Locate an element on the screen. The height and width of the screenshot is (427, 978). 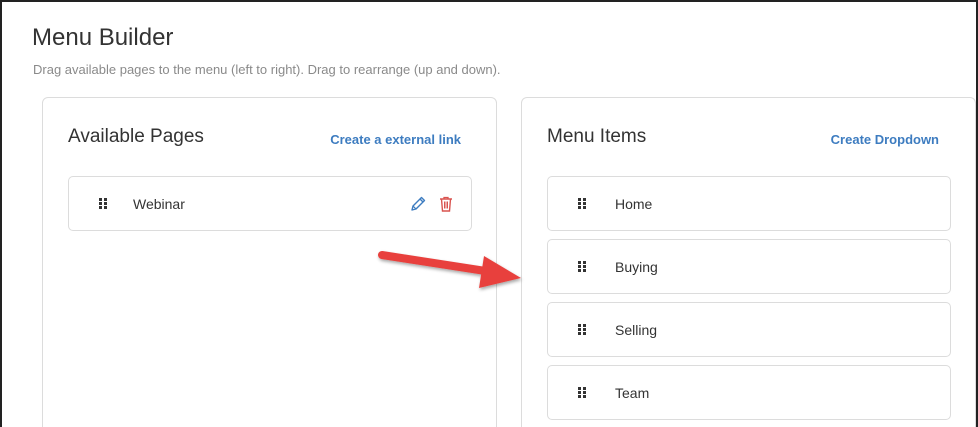
menu-item: Team is located at coordinates (749, 392).